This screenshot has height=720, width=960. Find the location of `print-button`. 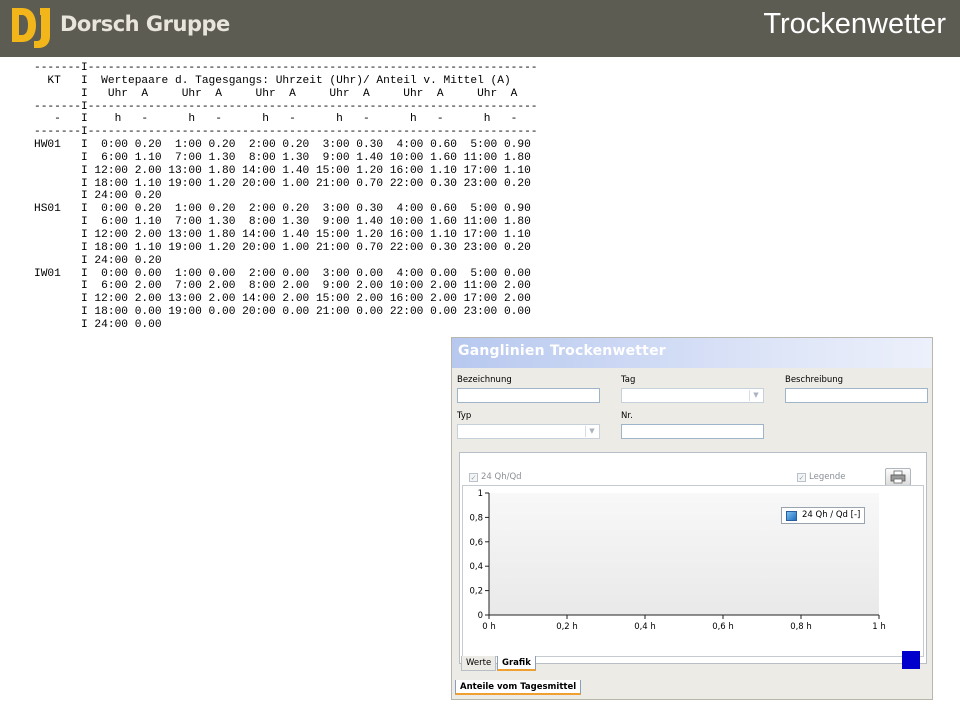

print-button is located at coordinates (898, 477).